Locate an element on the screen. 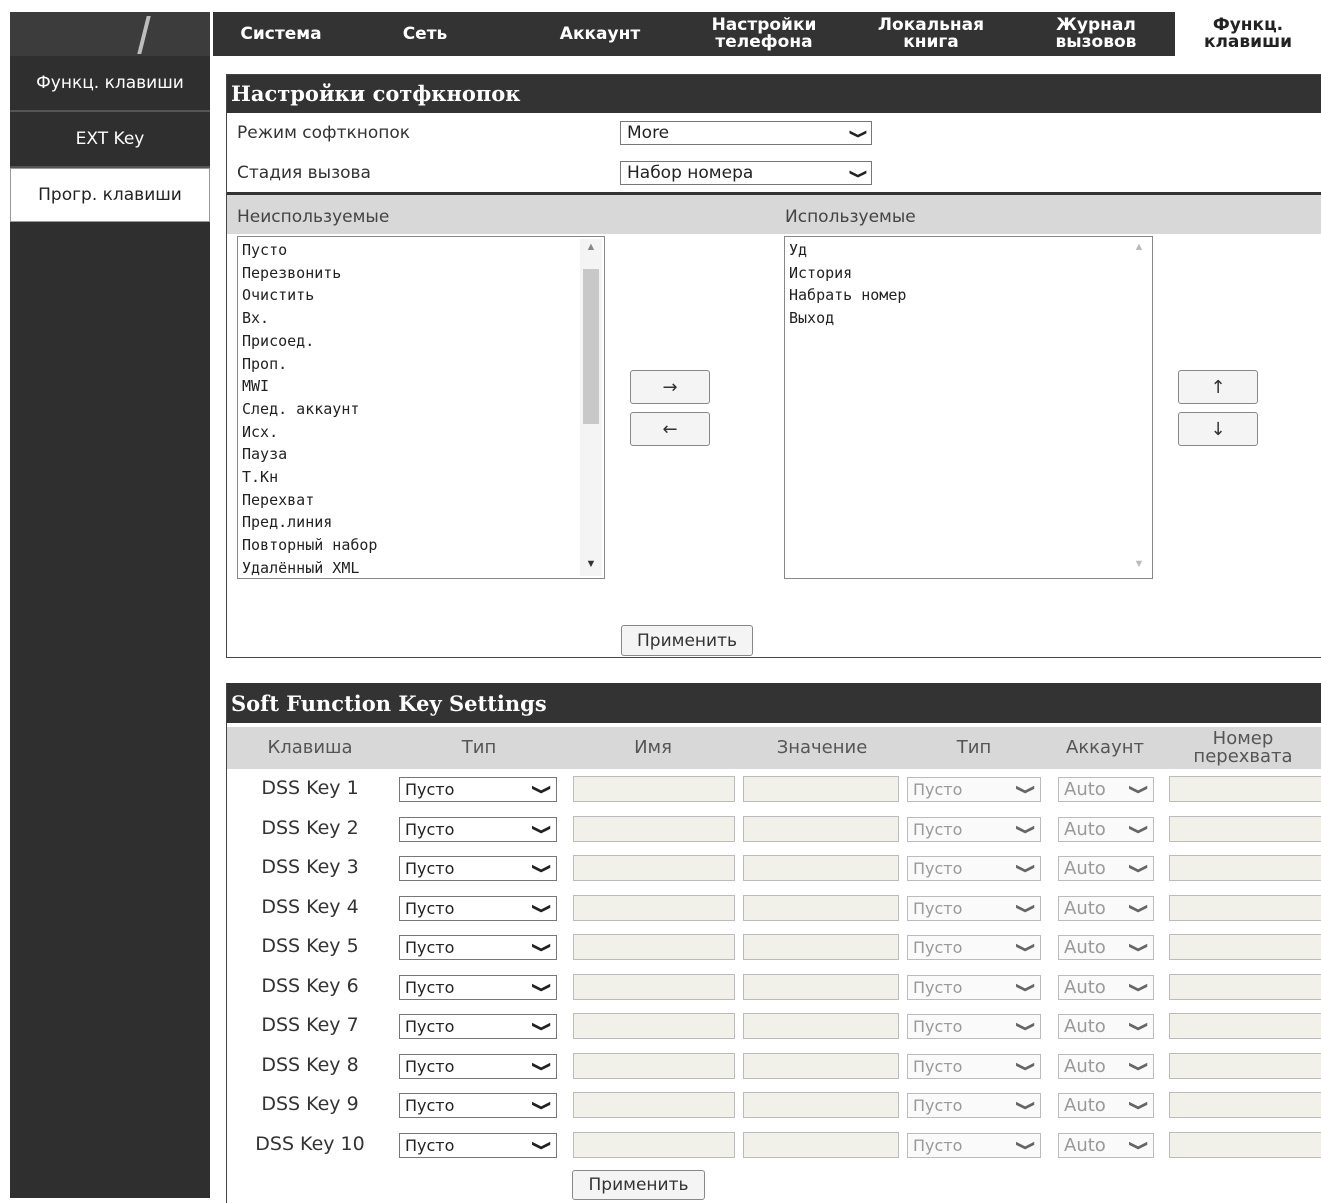 This screenshot has width=1321, height=1203. call-stage-select: Набор номера ❯ is located at coordinates (746, 173).